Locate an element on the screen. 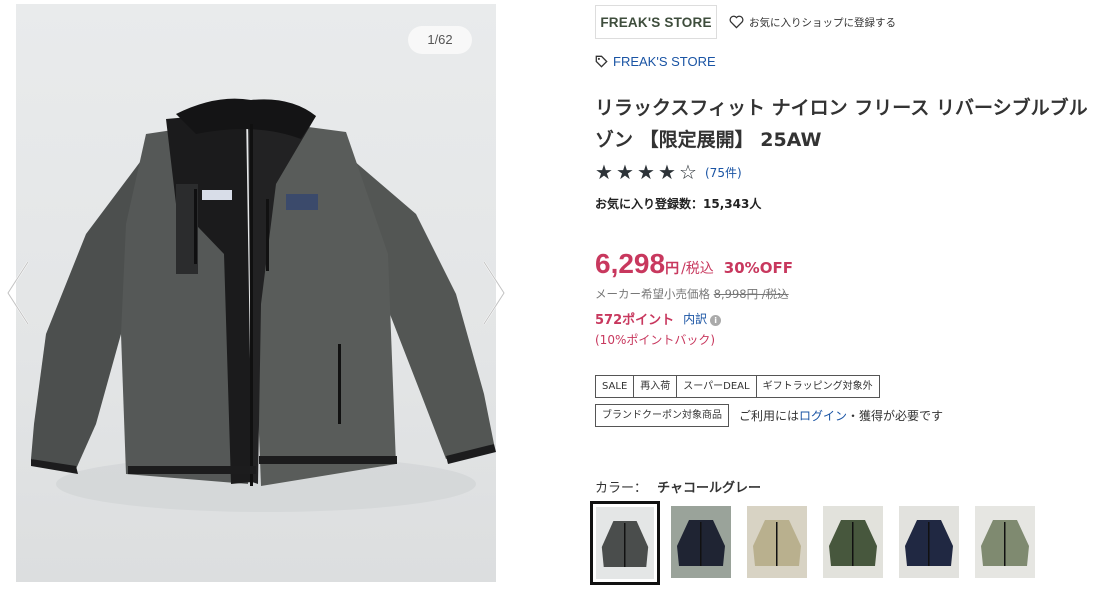 This screenshot has width=1101, height=597. color-selection-label: カラー： チャコールグレー is located at coordinates (678, 486).